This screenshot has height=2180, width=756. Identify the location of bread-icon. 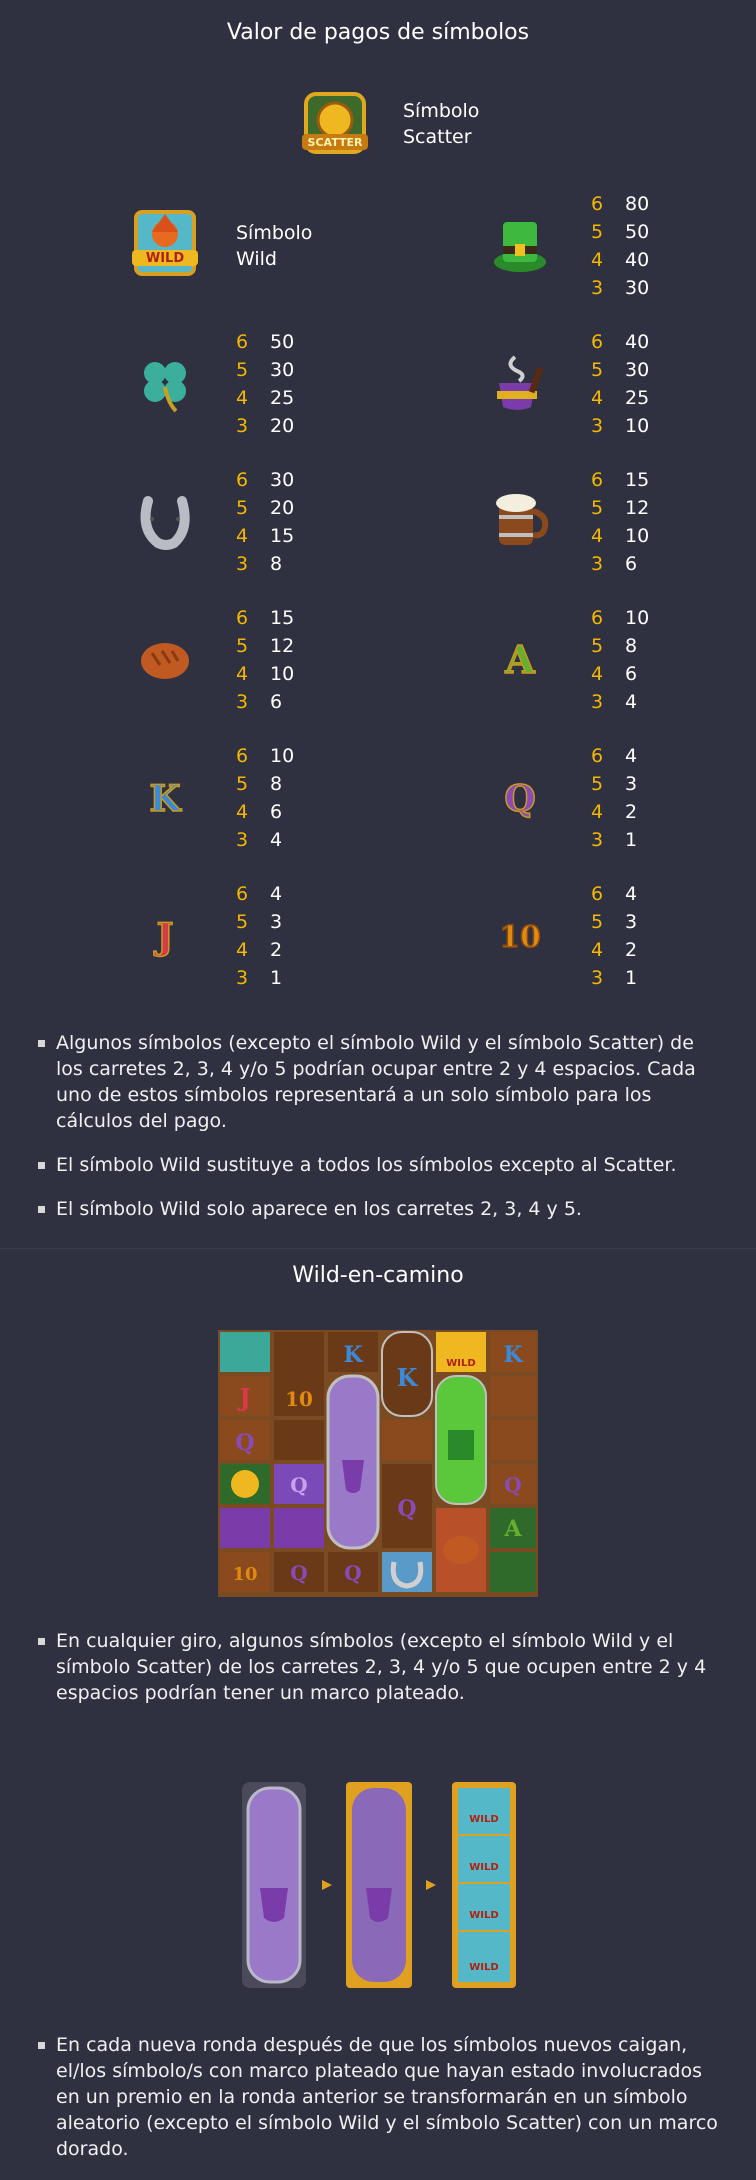
(165, 658).